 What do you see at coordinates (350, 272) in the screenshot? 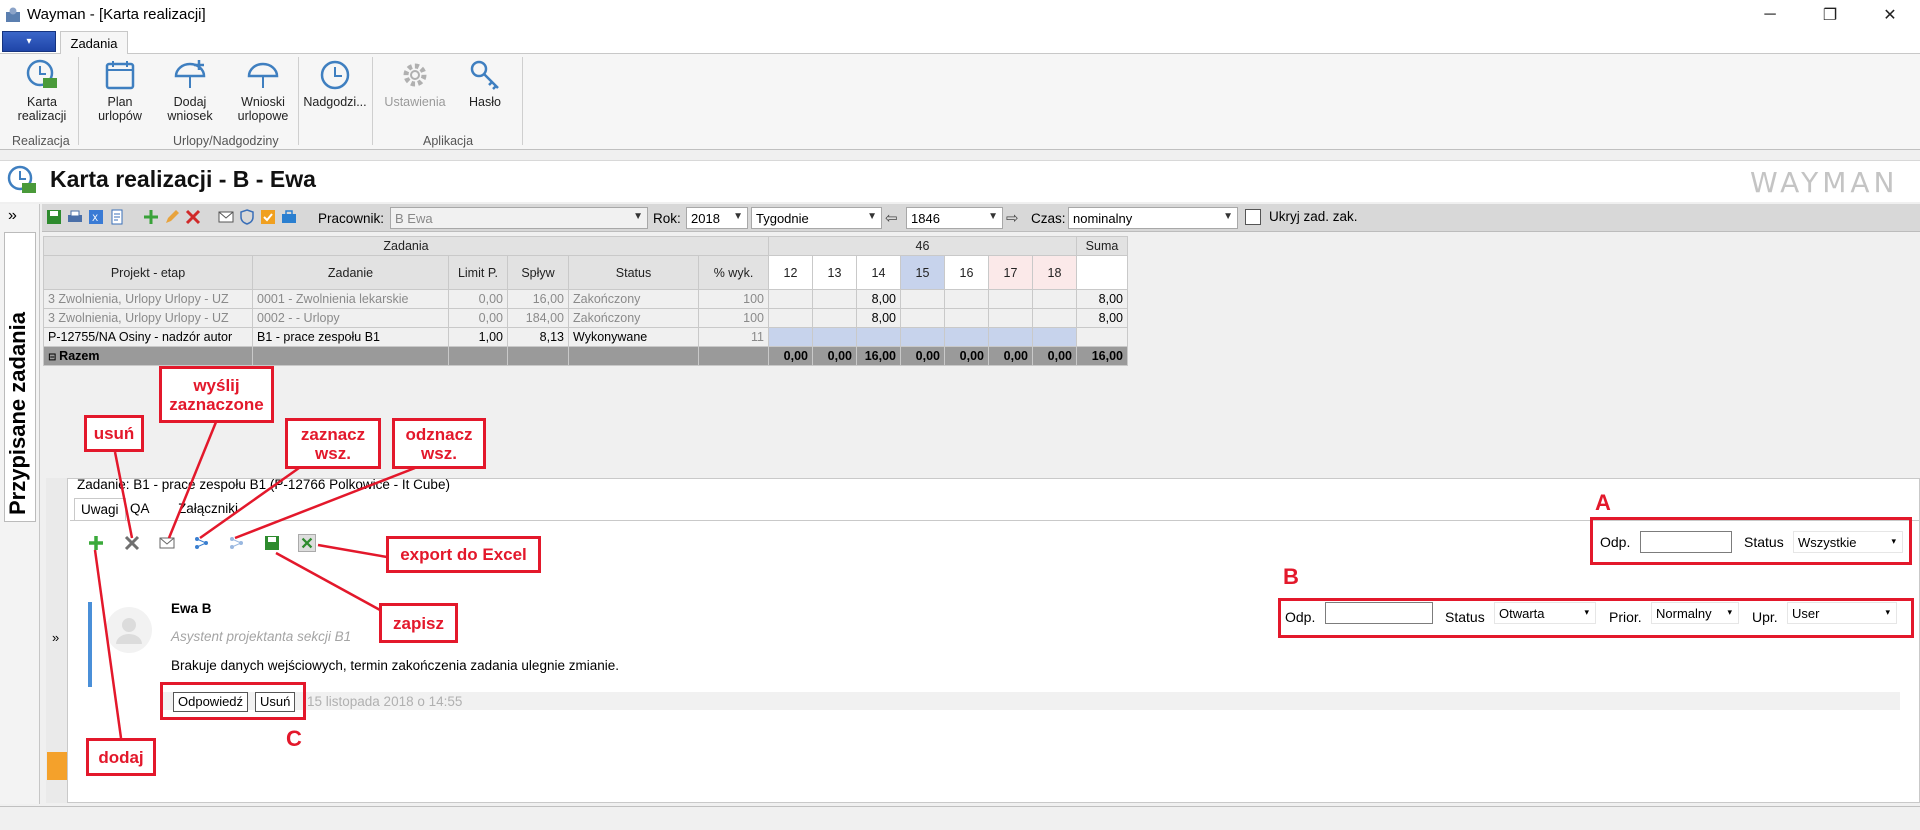
I see `col-zadanie: Zadanie` at bounding box center [350, 272].